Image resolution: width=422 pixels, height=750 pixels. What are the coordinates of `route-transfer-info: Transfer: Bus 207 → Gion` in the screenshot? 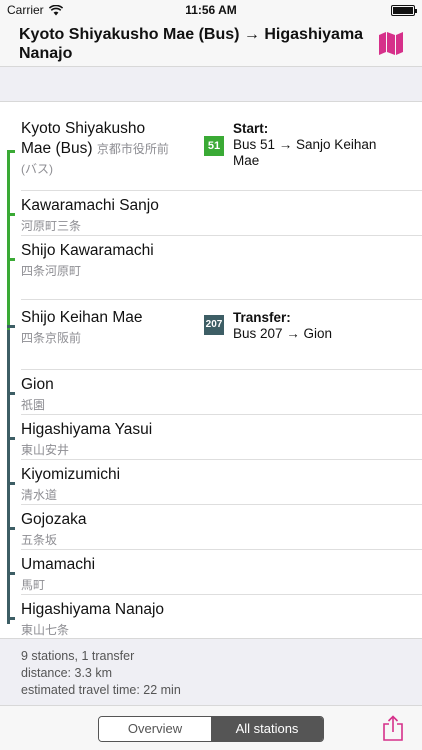 It's located at (282, 326).